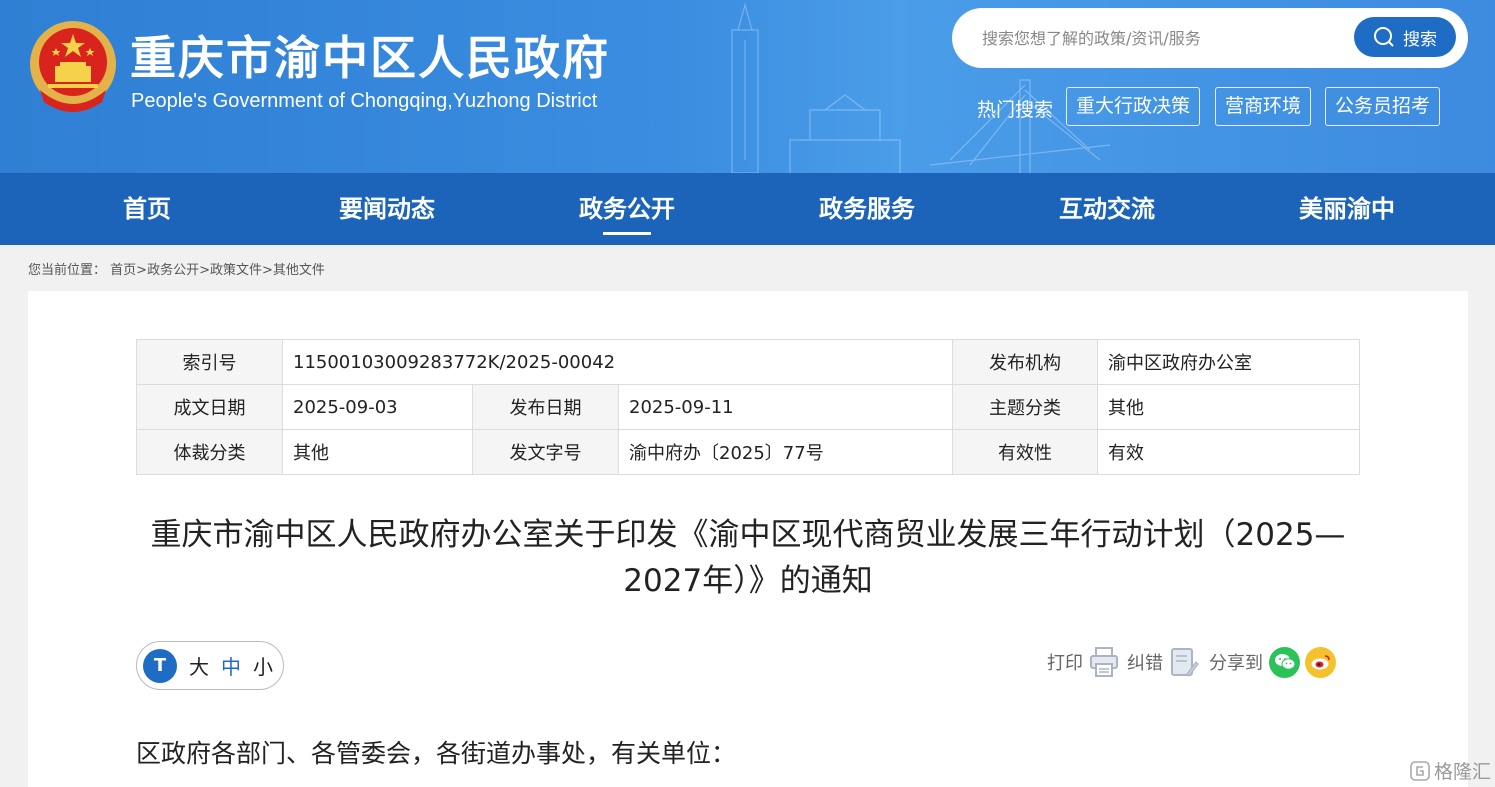  What do you see at coordinates (67, 270) in the screenshot?
I see `breadcrumb-prefix: 您当前位置：` at bounding box center [67, 270].